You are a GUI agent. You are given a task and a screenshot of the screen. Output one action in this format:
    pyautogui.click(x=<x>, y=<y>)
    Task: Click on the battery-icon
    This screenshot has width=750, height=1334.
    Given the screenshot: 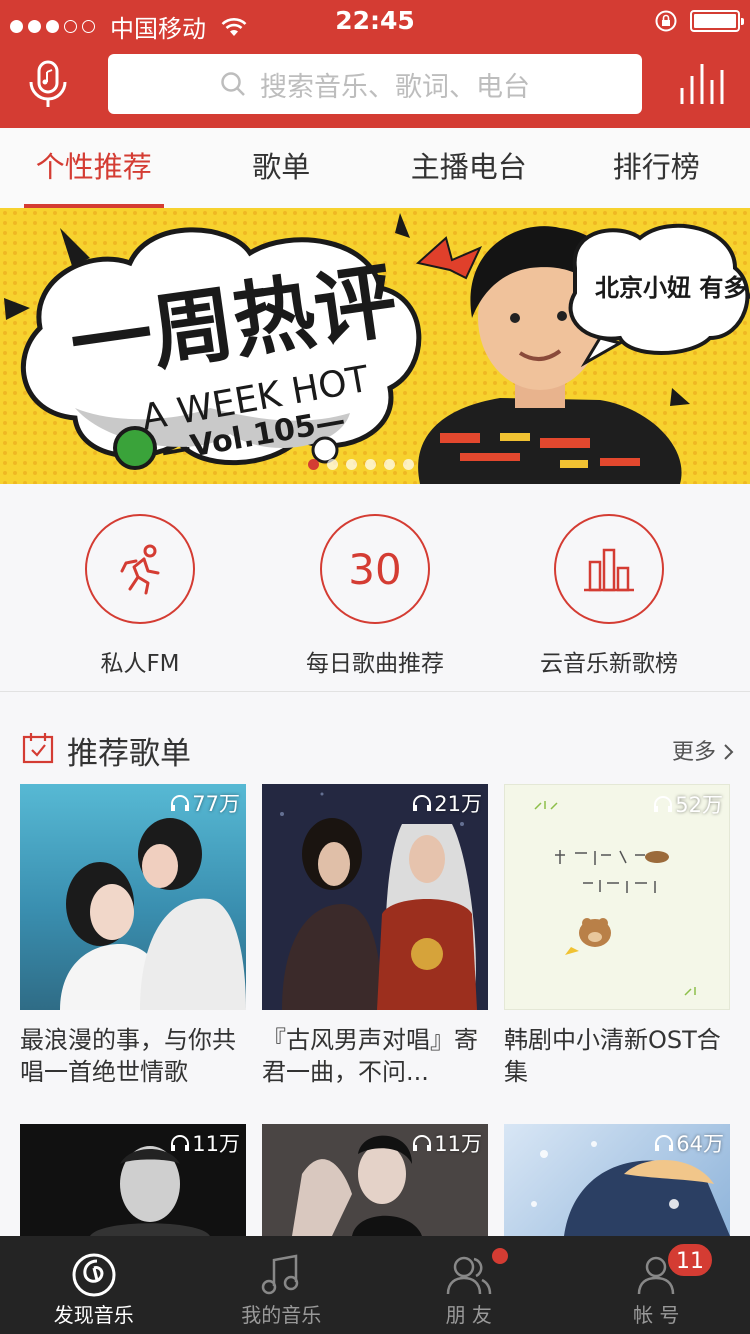 What is the action you would take?
    pyautogui.click(x=717, y=21)
    